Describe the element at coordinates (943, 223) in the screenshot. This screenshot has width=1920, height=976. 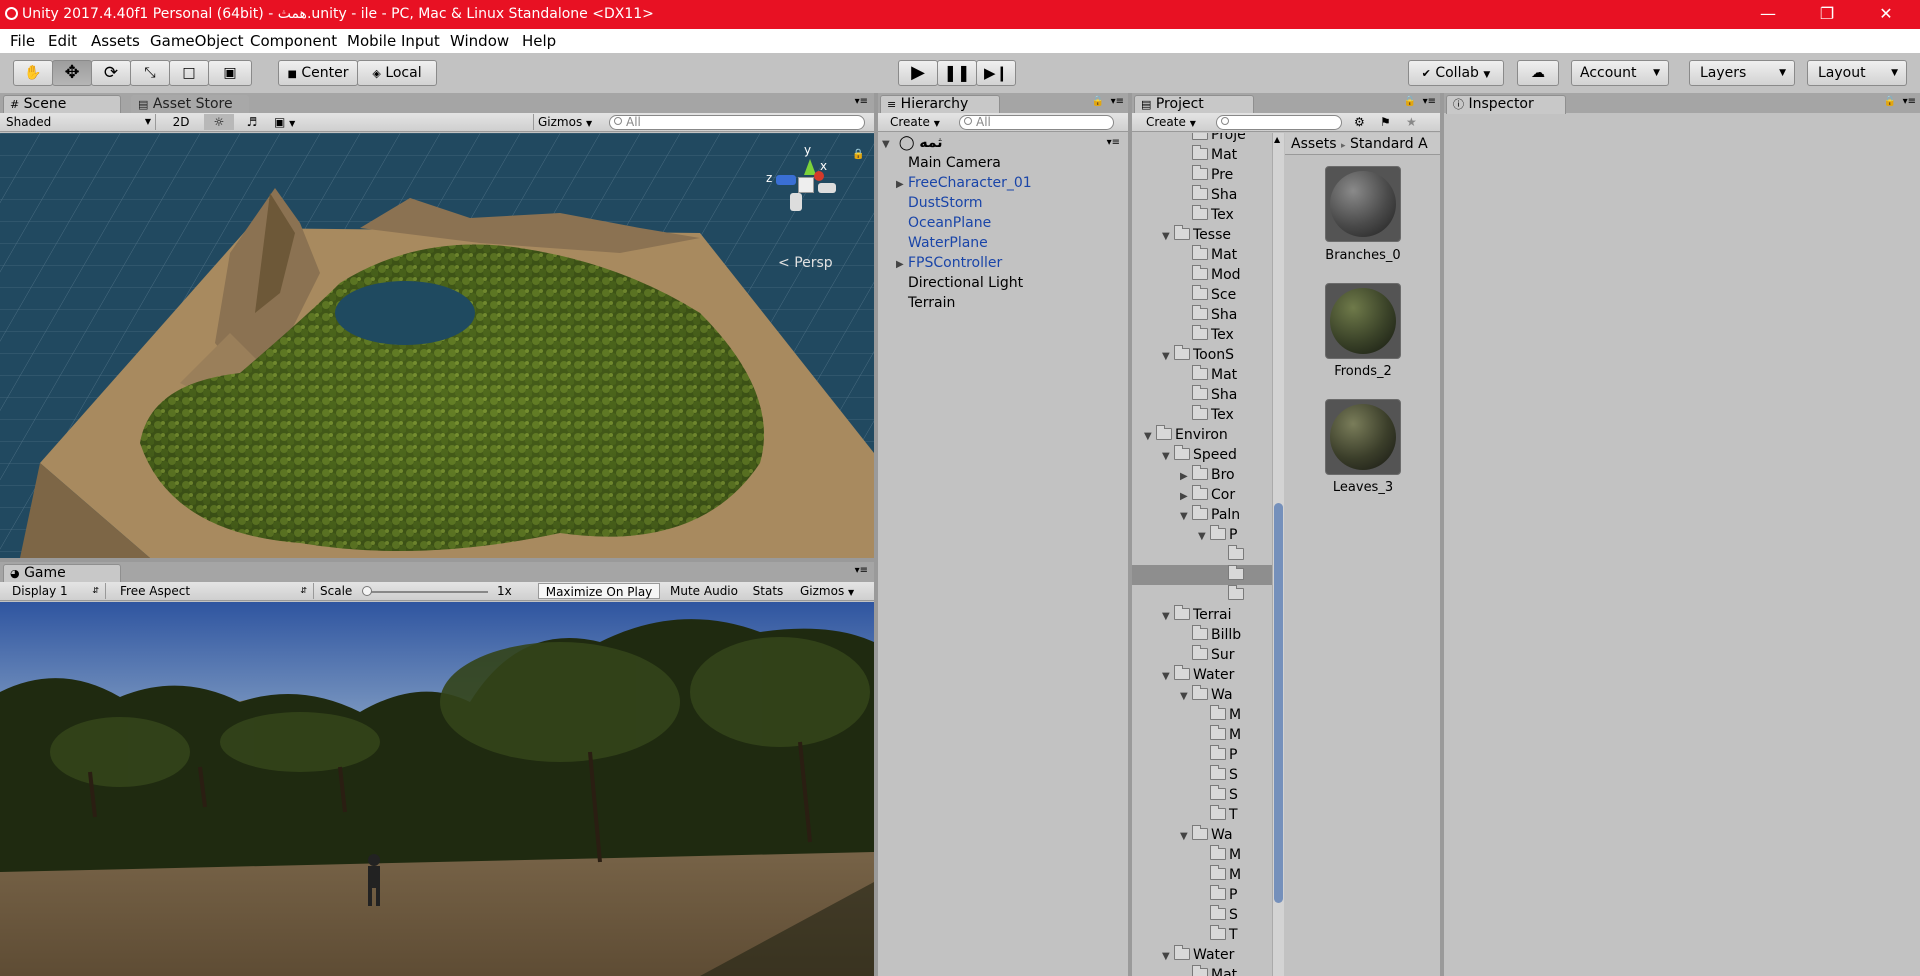
I see `hierarchy-item: OceanPlane` at that location.